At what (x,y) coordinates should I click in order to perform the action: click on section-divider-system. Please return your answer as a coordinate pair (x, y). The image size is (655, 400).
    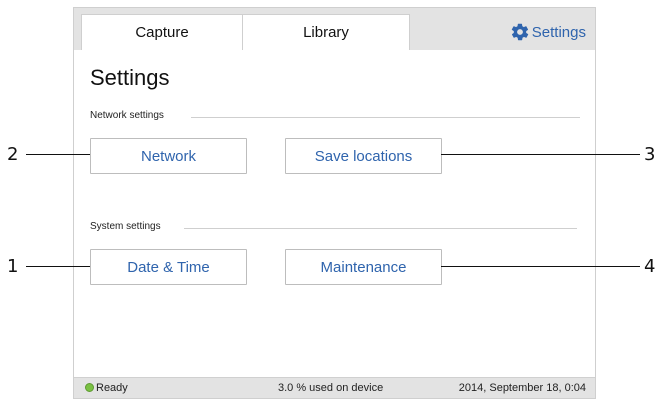
    Looking at the image, I should click on (380, 228).